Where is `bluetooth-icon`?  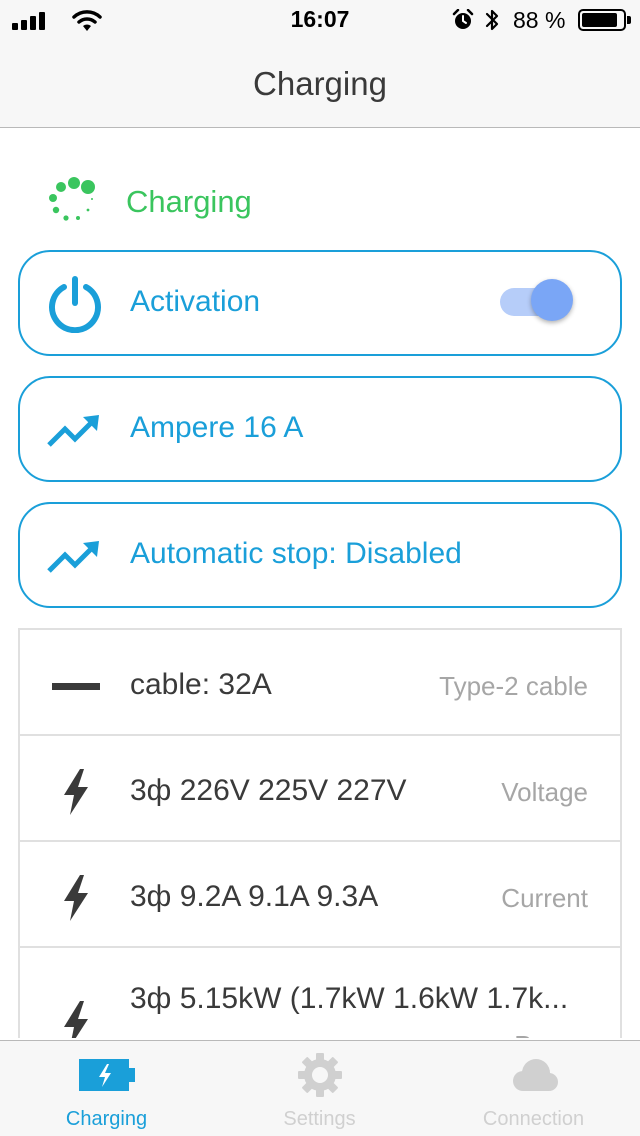 bluetooth-icon is located at coordinates (492, 20).